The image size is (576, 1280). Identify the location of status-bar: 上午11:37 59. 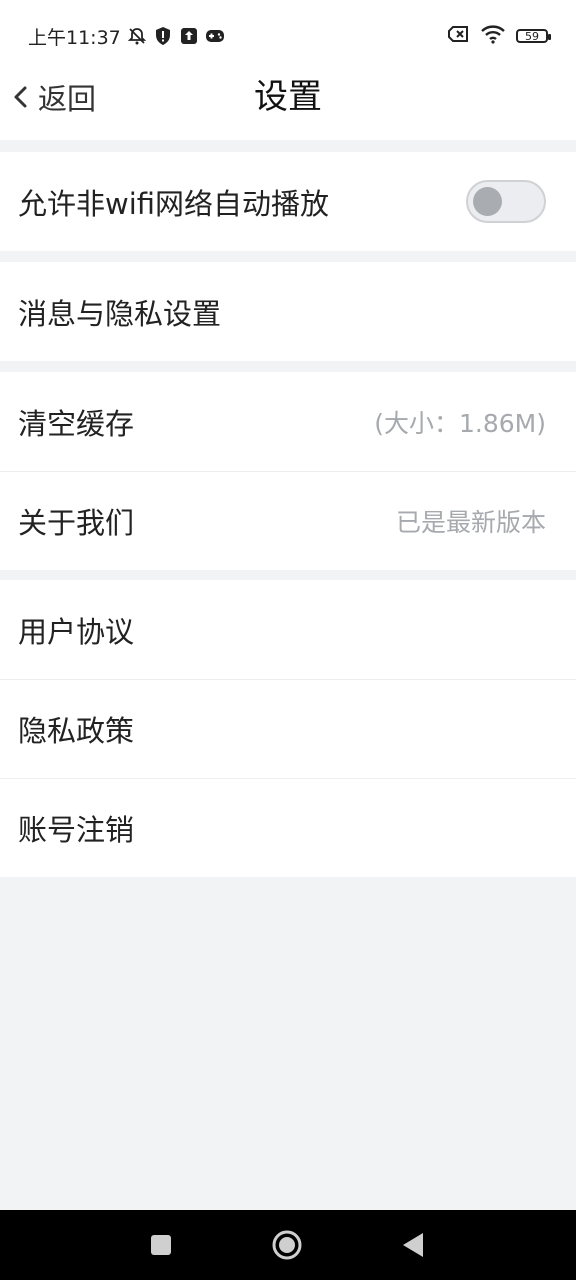
(288, 36).